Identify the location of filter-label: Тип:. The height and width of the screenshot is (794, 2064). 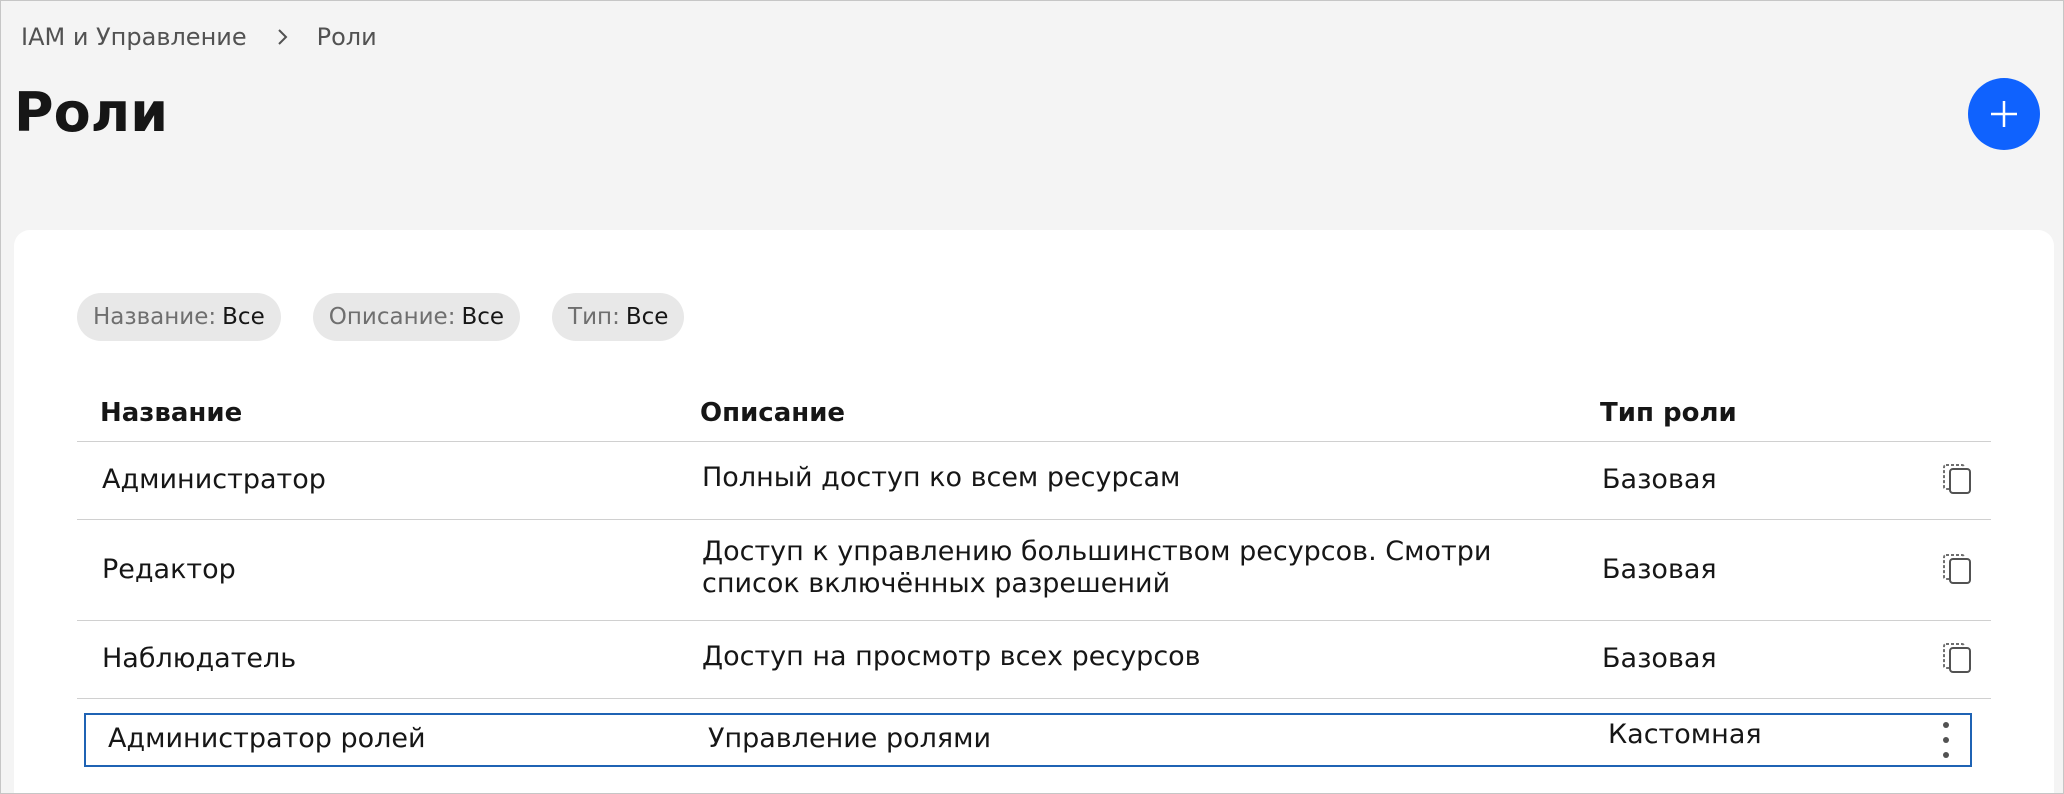
(594, 317).